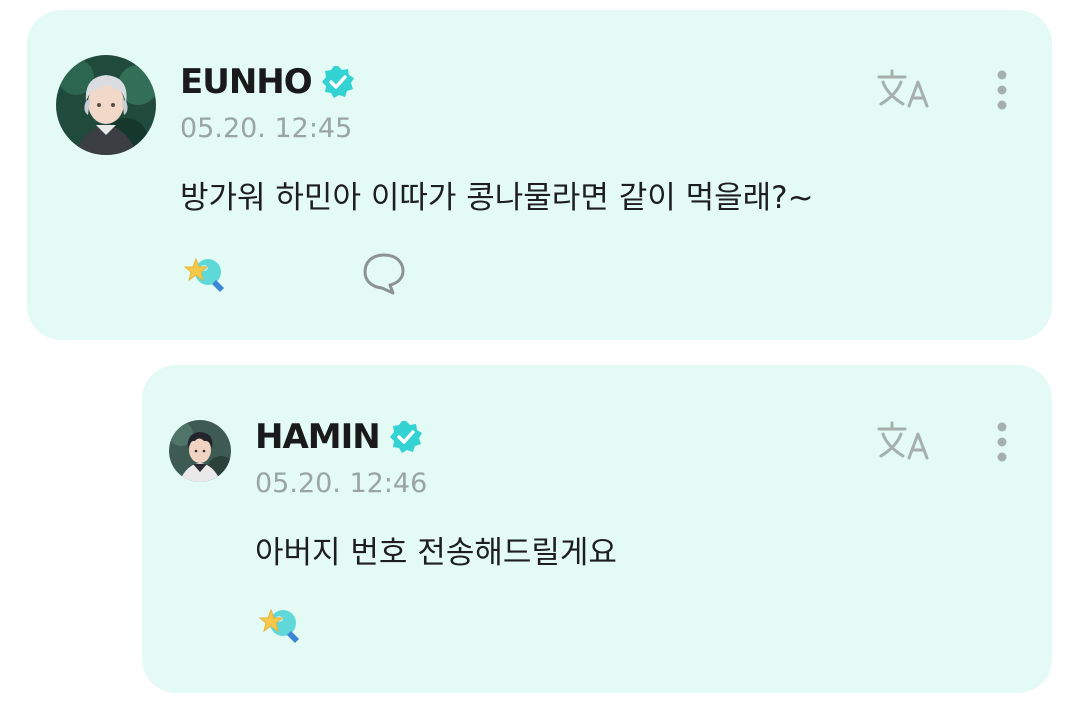 The image size is (1080, 716). Describe the element at coordinates (384, 273) in the screenshot. I see `comment-bubble-icon` at that location.